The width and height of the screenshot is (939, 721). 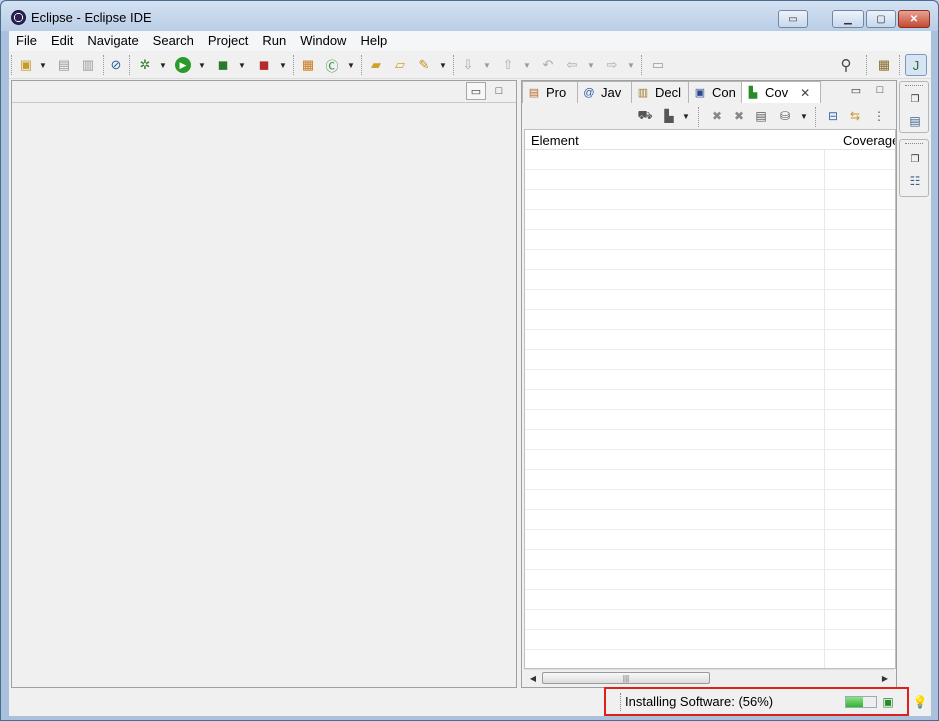 I want to click on maximize-editor-button: □, so click(x=499, y=91).